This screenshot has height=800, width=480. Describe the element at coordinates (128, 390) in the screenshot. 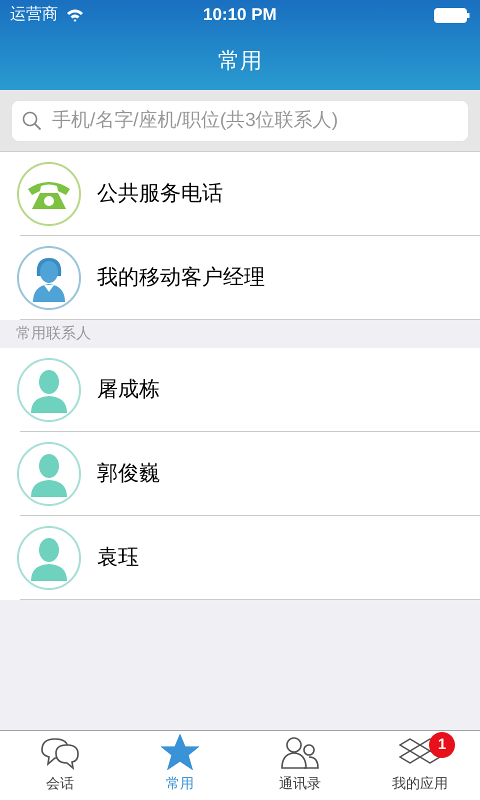

I see `contact-name: 屠成栋` at that location.